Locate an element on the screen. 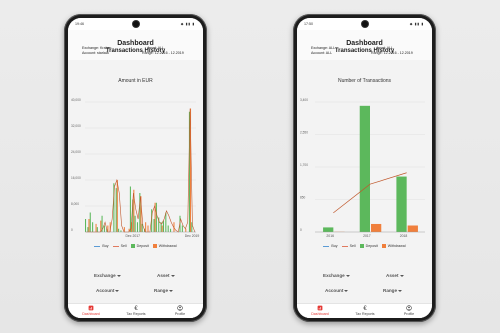 Image resolution: width=500 pixels, height=333 pixels. y-tick-label: 2,550 is located at coordinates (304, 133).